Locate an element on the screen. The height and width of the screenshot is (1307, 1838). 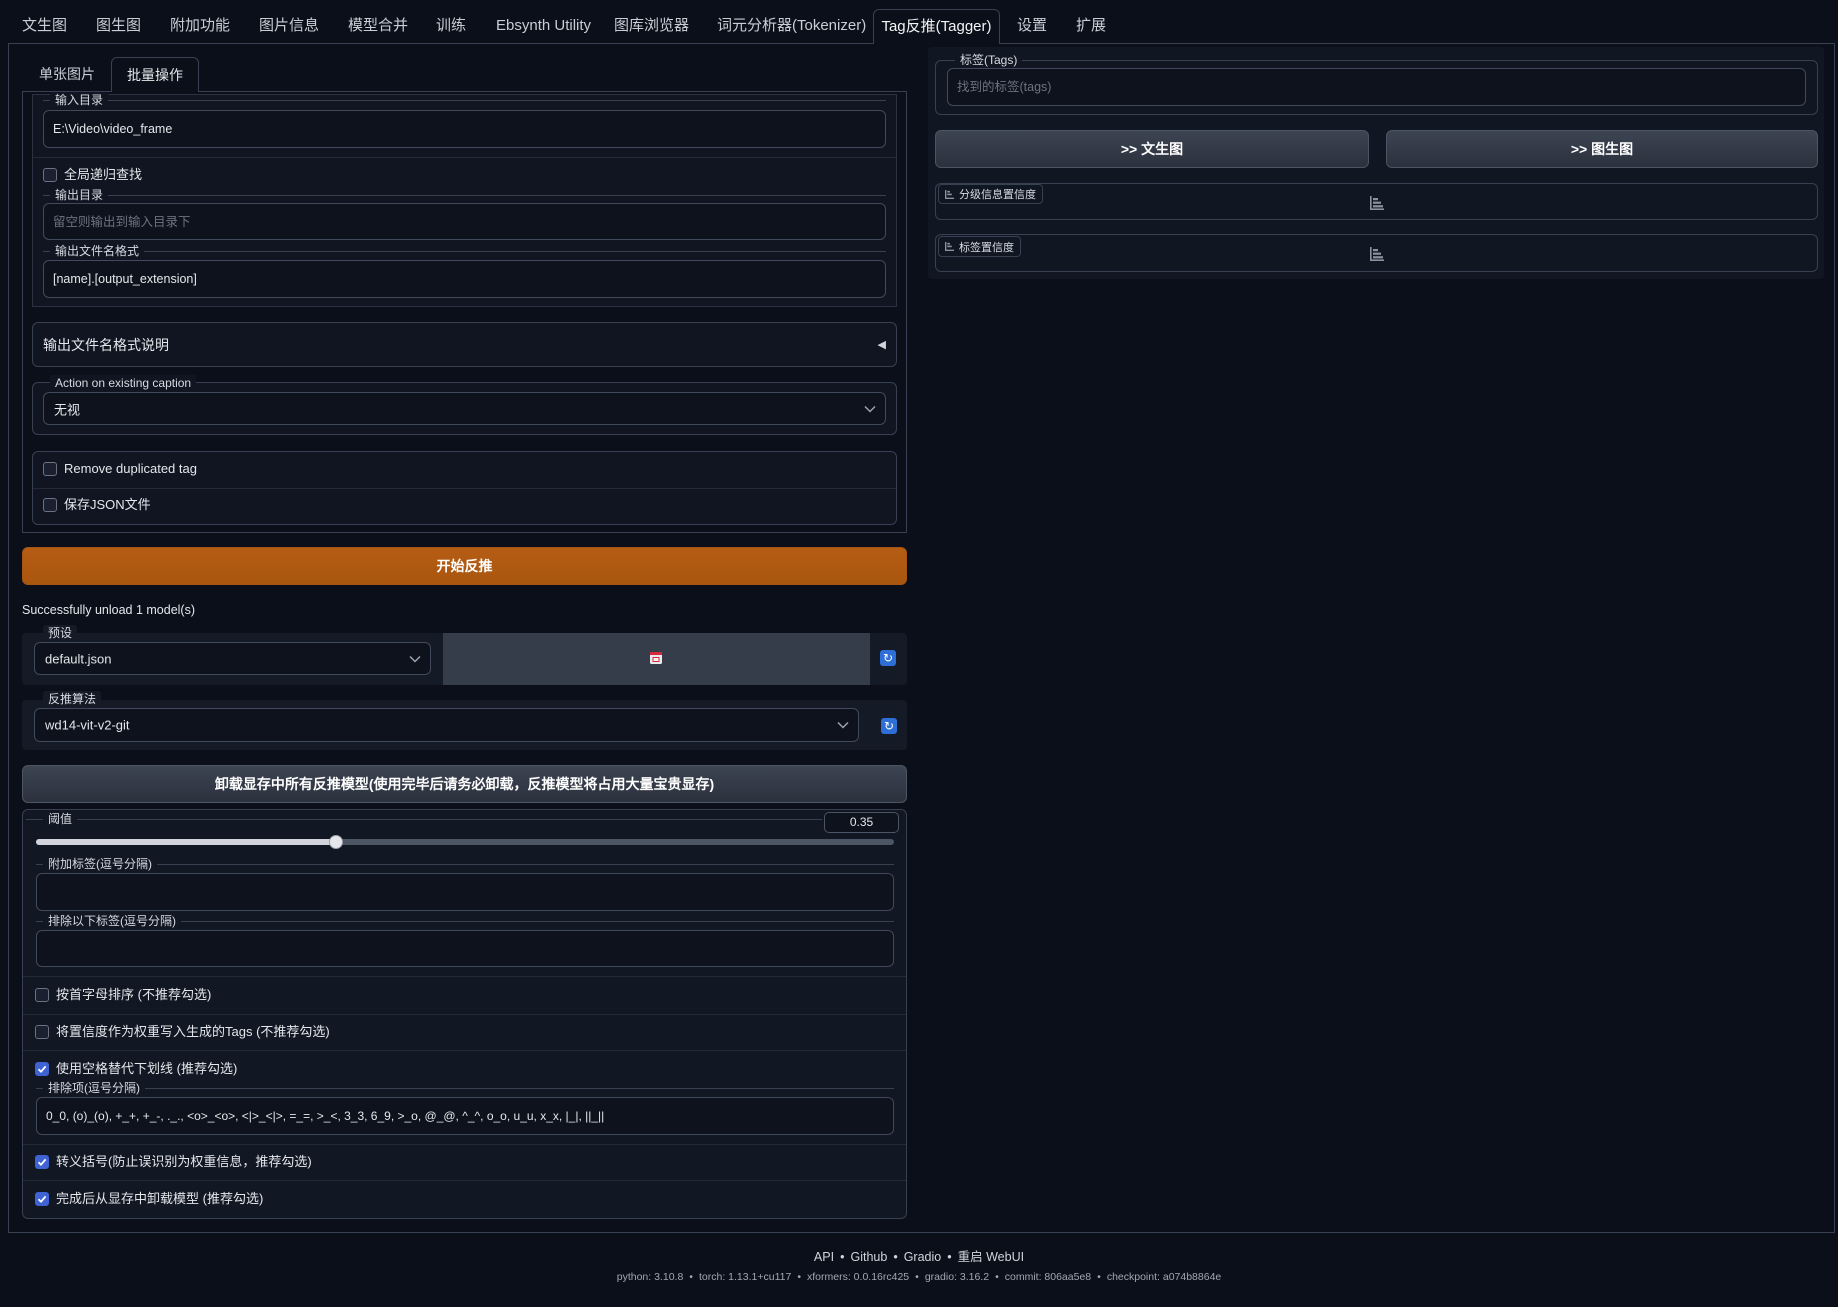
additional-tags-field is located at coordinates (465, 892).